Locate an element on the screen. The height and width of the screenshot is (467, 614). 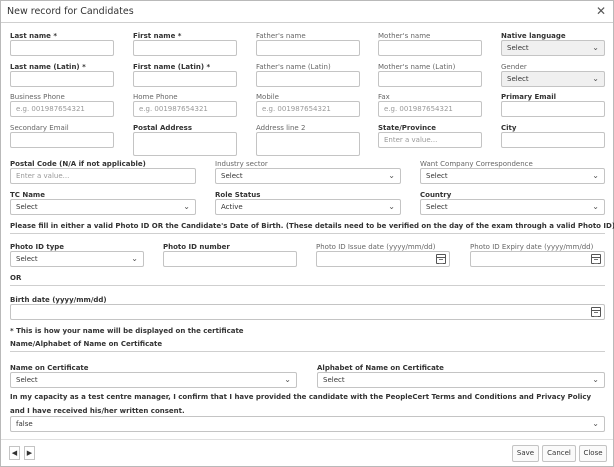
last-name-input is located at coordinates (62, 48).